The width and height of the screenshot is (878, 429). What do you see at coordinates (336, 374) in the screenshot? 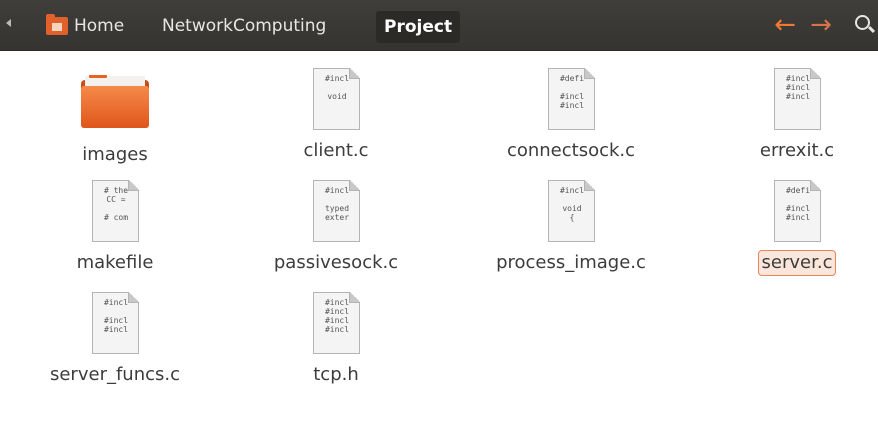
I see `file-label: tcp.h` at bounding box center [336, 374].